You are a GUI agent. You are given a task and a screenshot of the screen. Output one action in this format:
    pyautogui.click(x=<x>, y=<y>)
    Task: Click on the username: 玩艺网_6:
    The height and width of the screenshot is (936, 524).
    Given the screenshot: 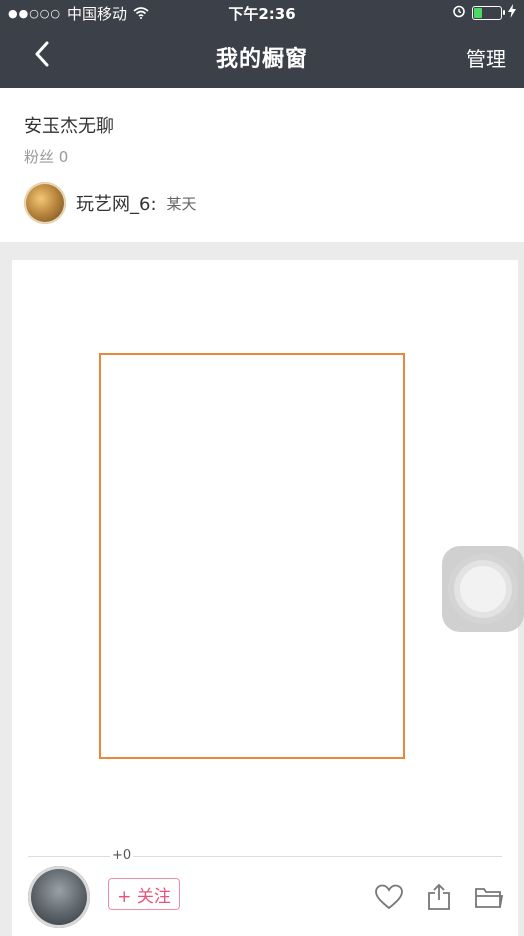 What is the action you would take?
    pyautogui.click(x=116, y=204)
    